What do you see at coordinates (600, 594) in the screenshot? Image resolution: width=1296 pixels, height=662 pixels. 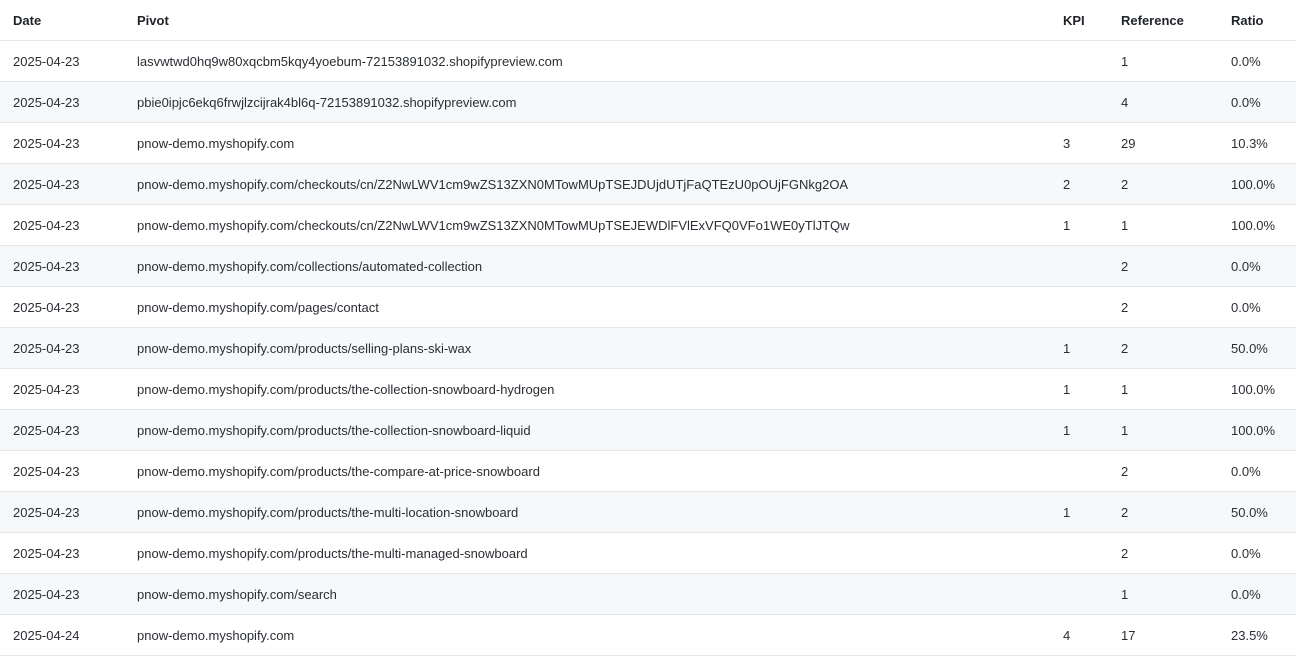 I see `cell-pivot: pnow-demo.myshopify.com/search` at bounding box center [600, 594].